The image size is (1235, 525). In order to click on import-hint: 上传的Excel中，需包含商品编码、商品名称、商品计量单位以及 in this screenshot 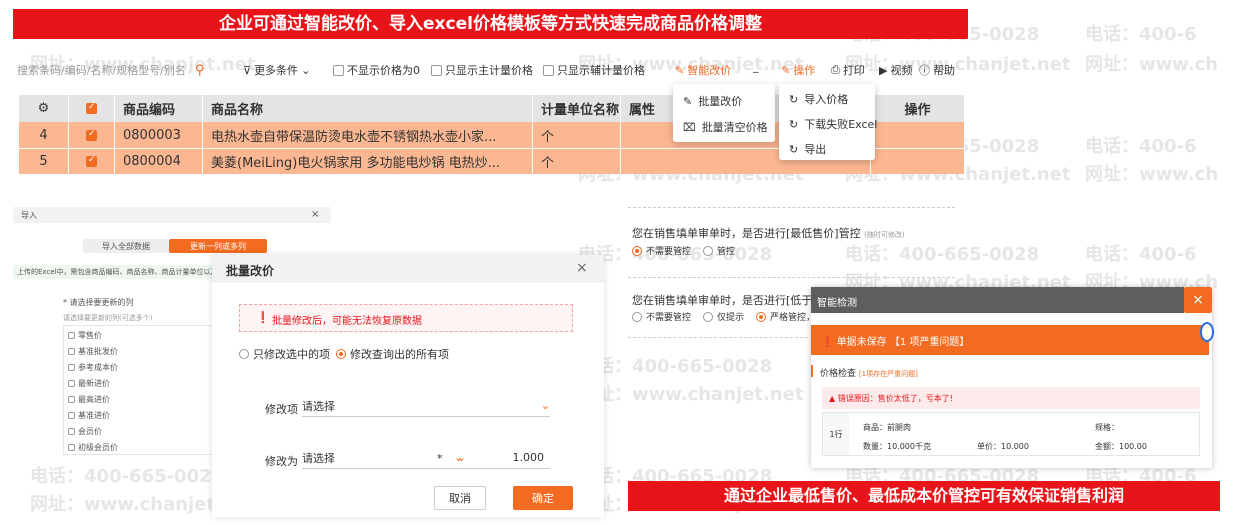, I will do `click(115, 272)`.